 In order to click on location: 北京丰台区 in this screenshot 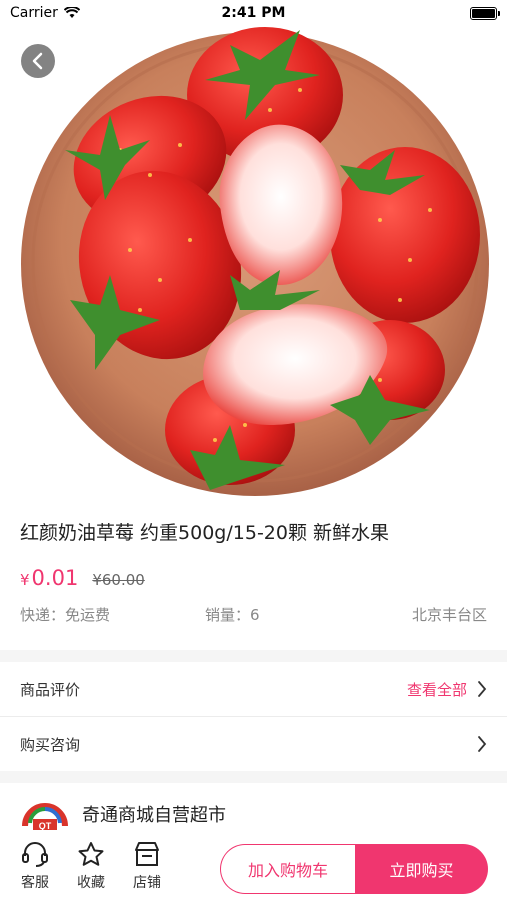, I will do `click(449, 615)`.